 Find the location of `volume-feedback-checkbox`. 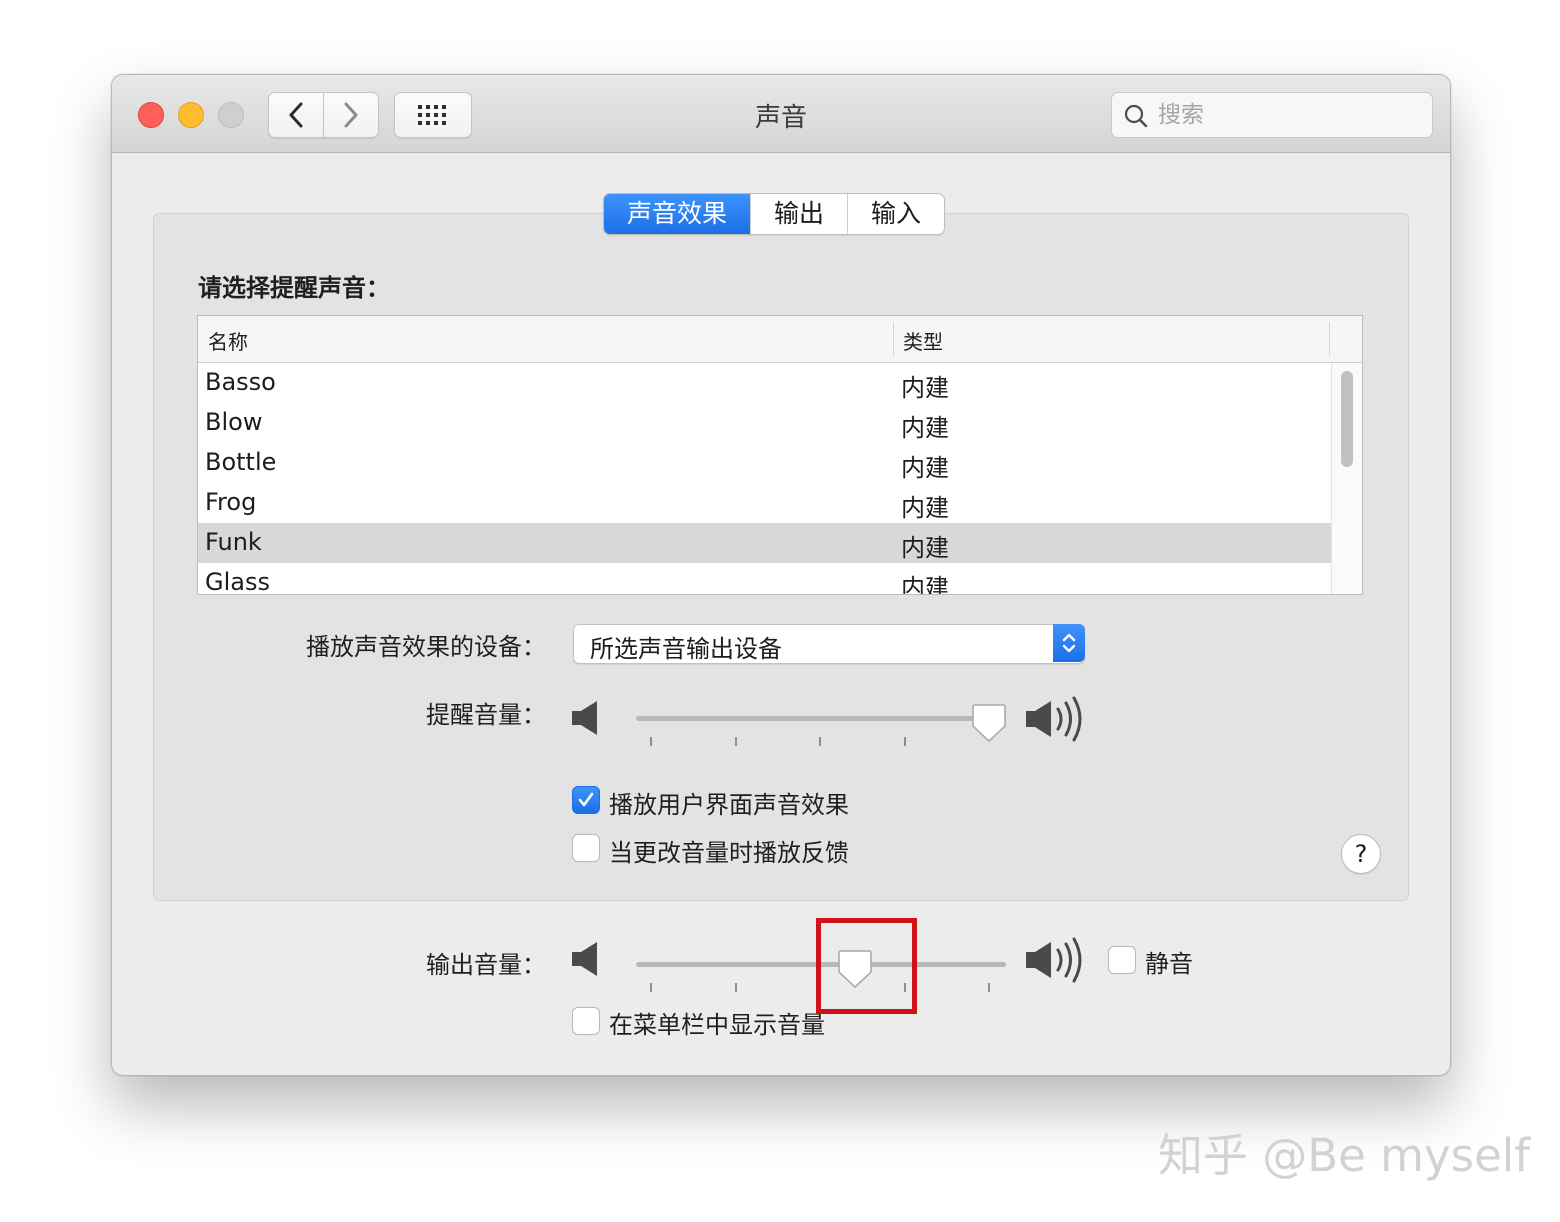

volume-feedback-checkbox is located at coordinates (586, 848).